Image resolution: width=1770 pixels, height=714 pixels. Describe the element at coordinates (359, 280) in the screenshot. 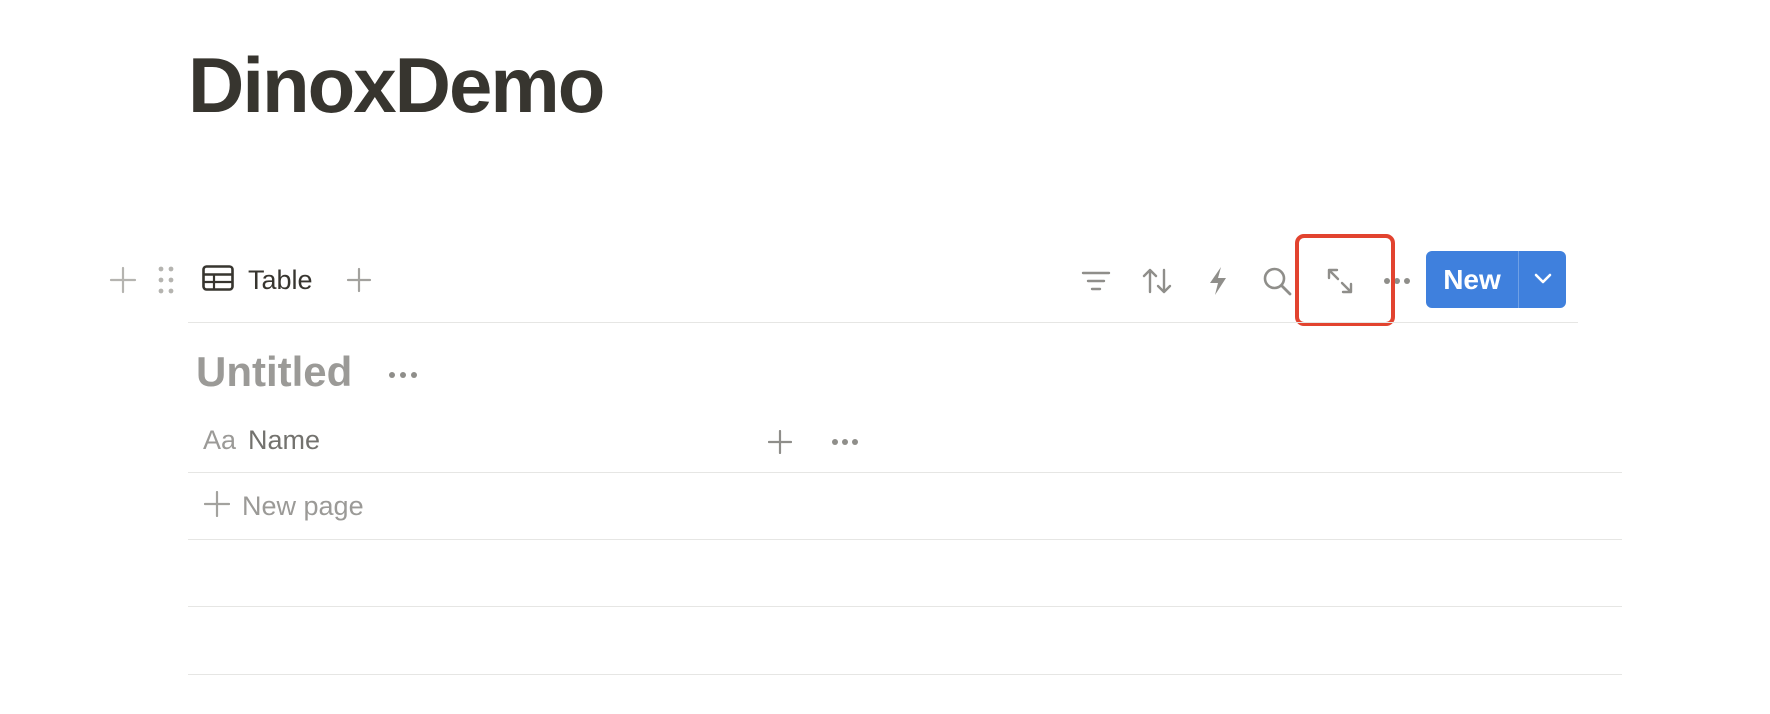

I see `add-view-icon` at that location.